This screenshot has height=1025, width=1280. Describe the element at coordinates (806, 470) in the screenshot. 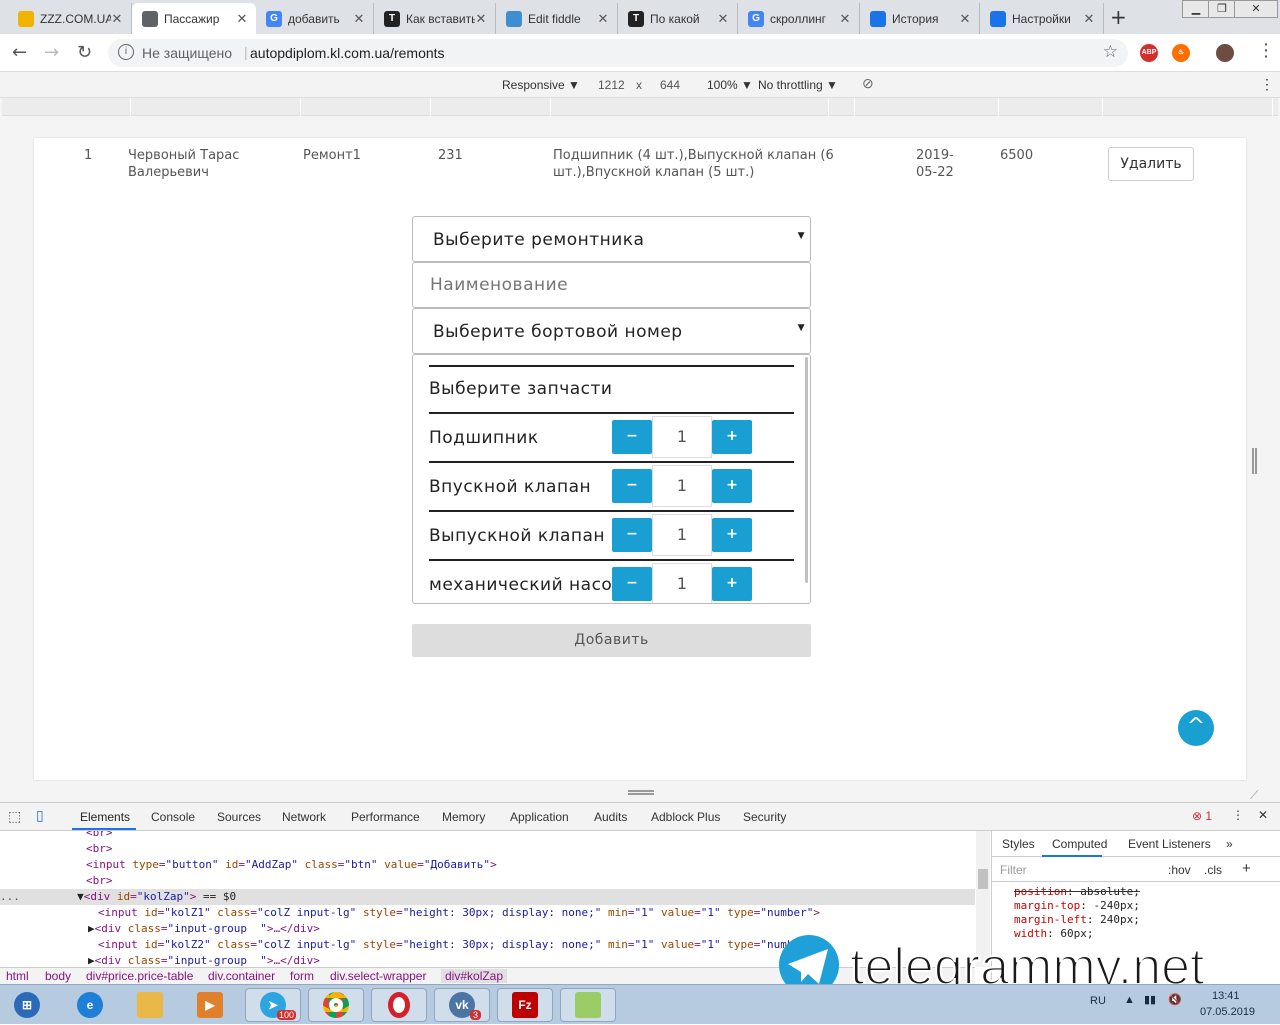

I see `parts-scrollbar` at that location.